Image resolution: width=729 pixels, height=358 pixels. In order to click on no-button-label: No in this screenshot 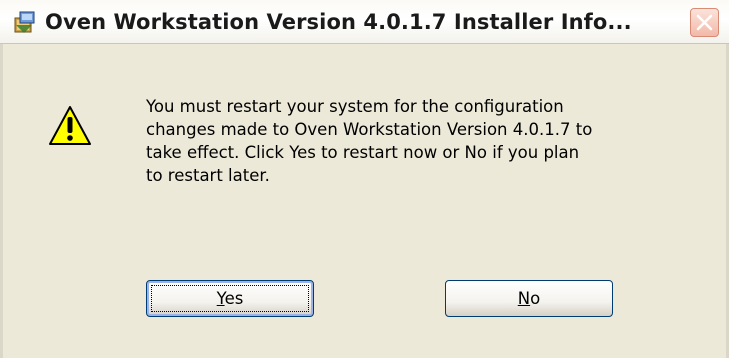, I will do `click(529, 298)`.